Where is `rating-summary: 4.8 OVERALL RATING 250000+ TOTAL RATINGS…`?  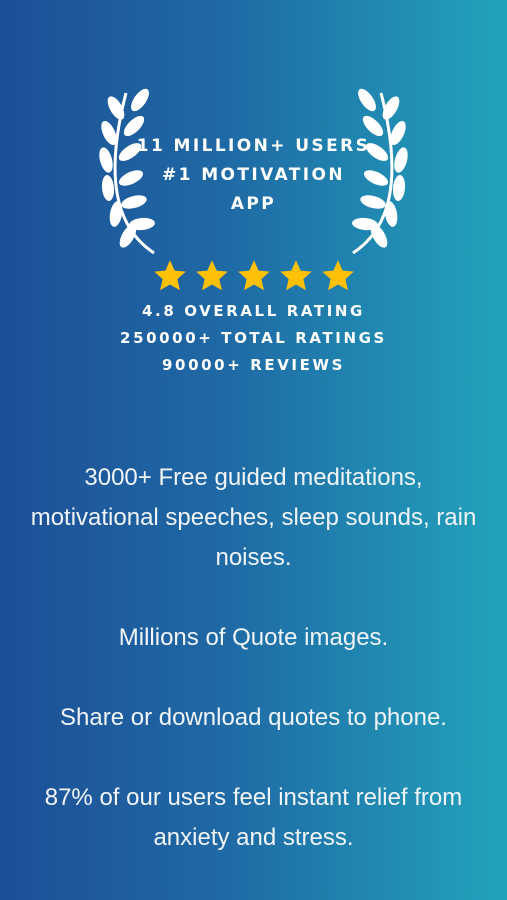 rating-summary: 4.8 OVERALL RATING 250000+ TOTAL RATINGS… is located at coordinates (253, 338).